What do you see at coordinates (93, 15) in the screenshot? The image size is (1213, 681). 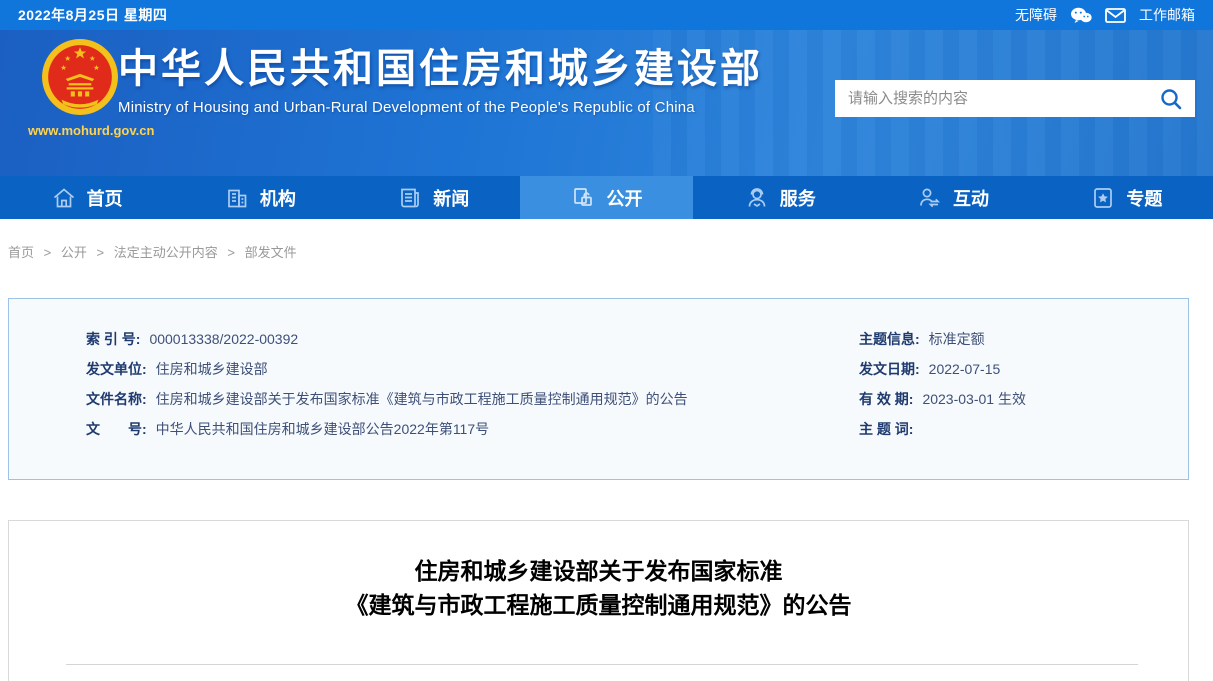 I see `current-date: 2022年8月25日 星期四` at bounding box center [93, 15].